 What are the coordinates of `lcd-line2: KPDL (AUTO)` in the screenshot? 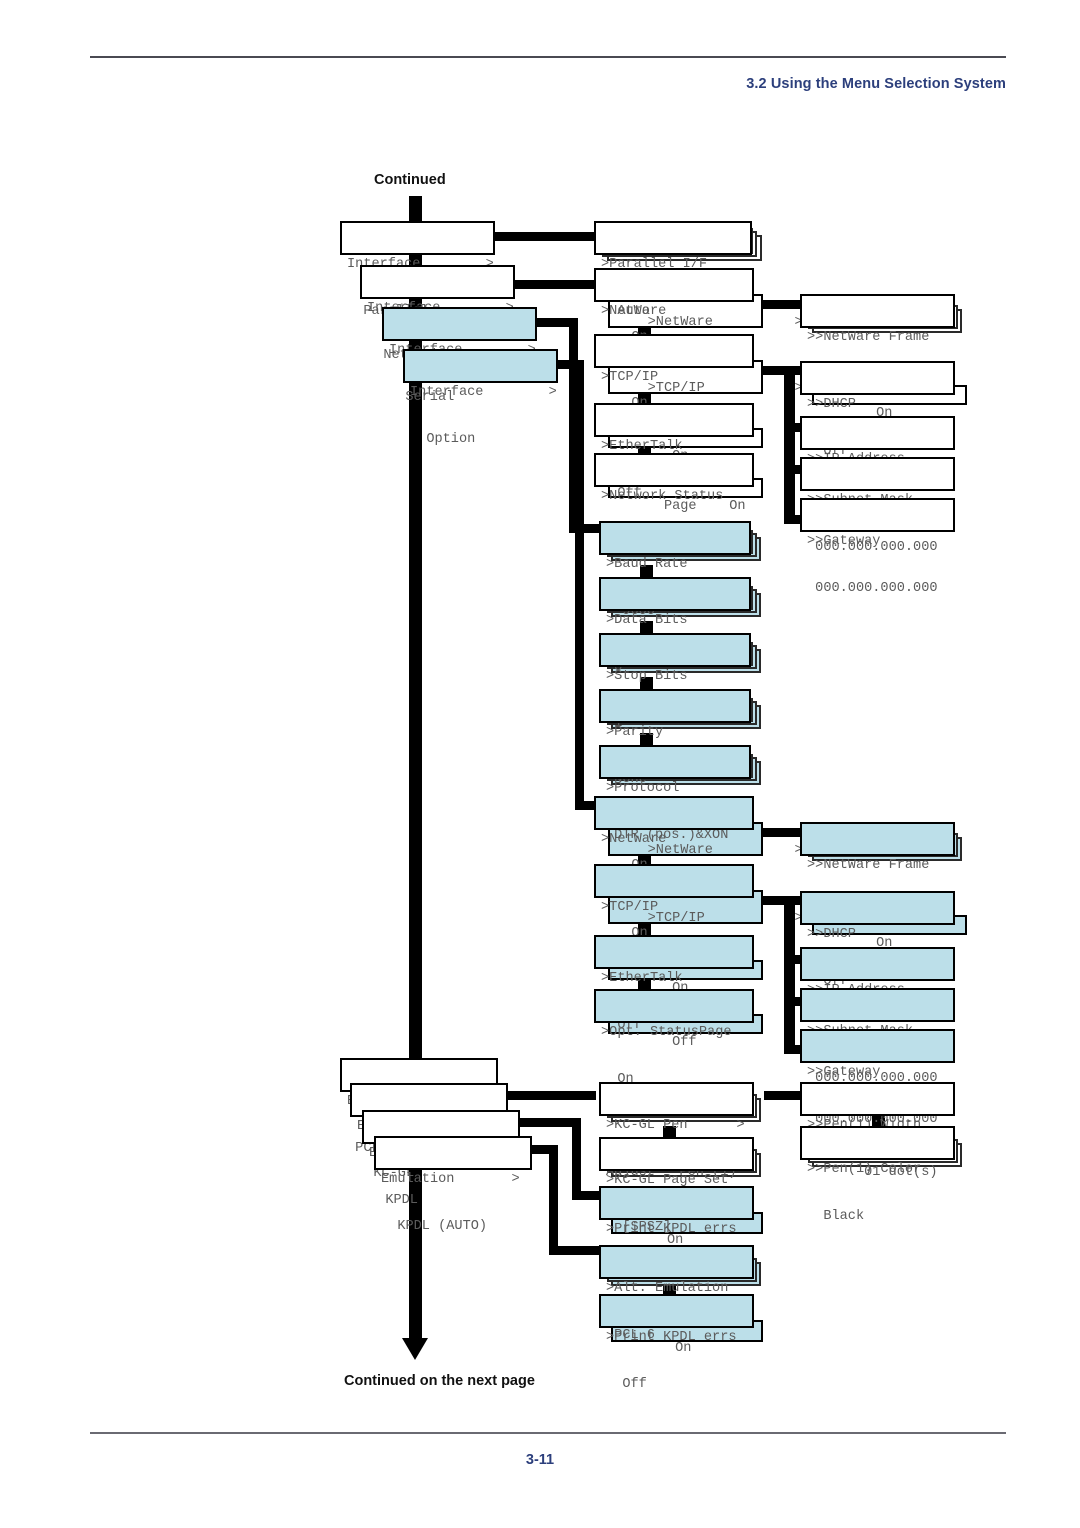 It's located at (434, 1226).